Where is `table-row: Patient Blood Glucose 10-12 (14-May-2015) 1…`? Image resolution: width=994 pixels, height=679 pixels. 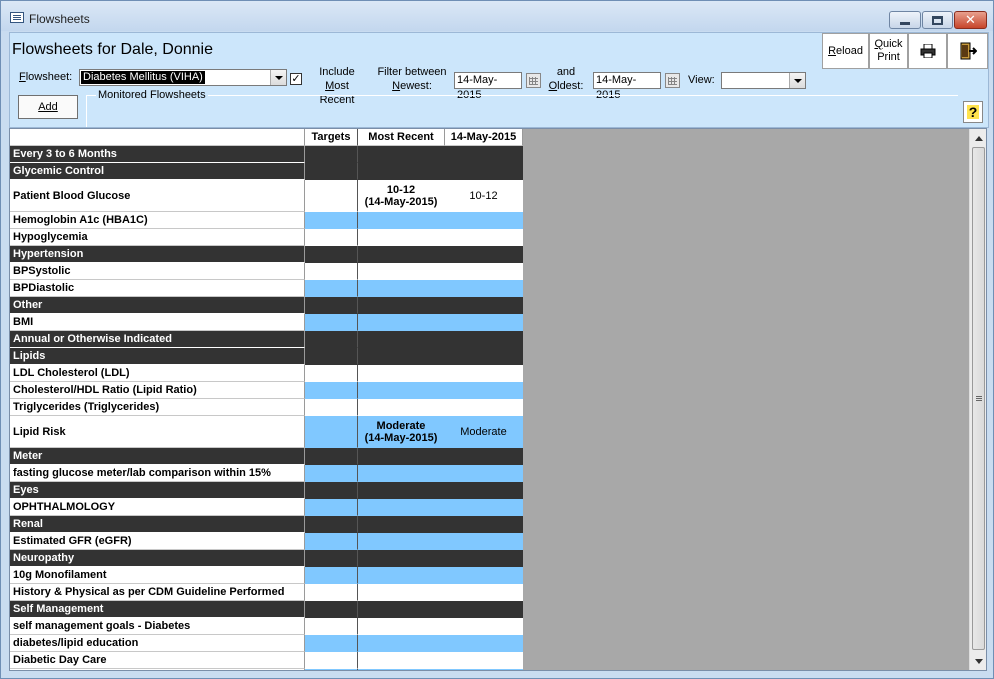
table-row: Patient Blood Glucose 10-12 (14-May-2015) 1… is located at coordinates (266, 196).